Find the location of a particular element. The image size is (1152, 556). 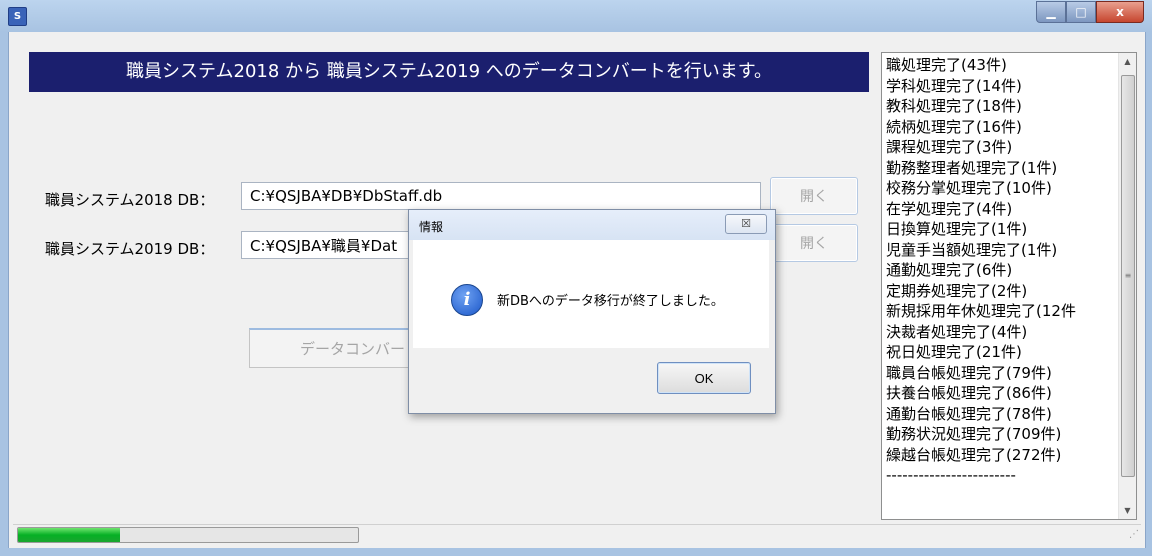

info-dialog: 情報 ☒ i 新DBへのデータ移行が終了しました。 OK is located at coordinates (592, 311).